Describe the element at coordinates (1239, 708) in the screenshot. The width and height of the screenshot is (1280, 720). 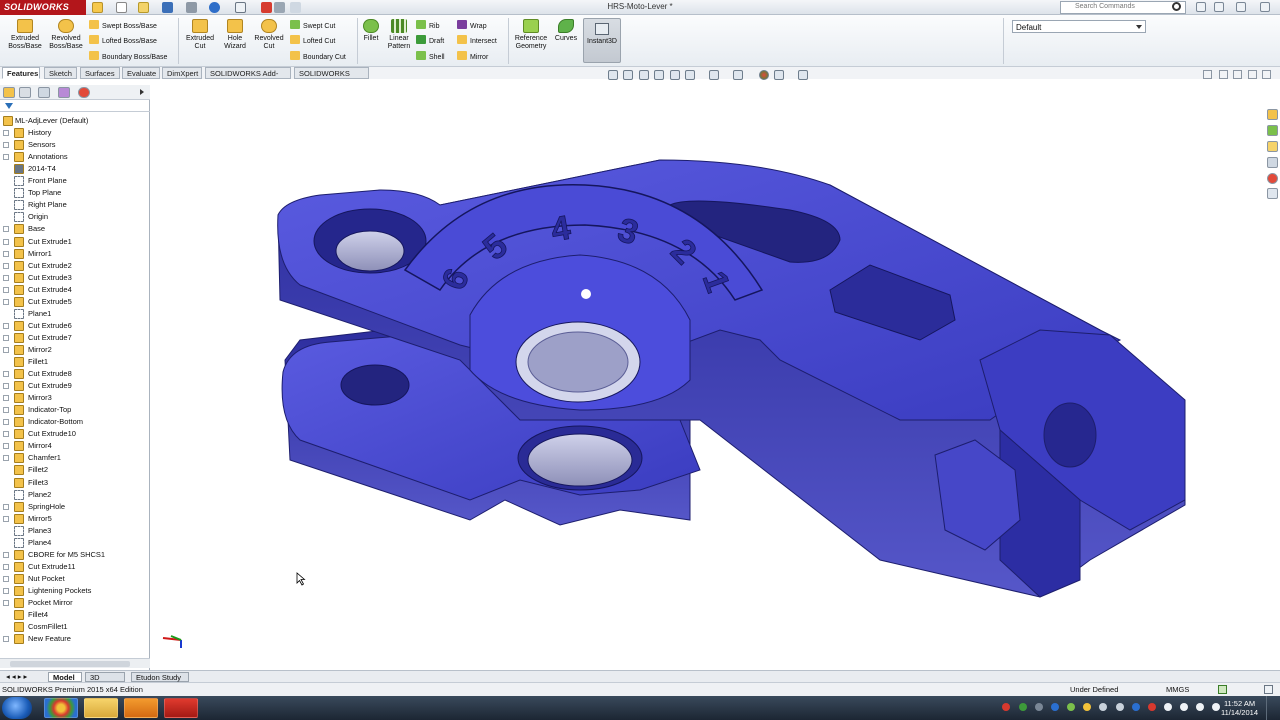
I see `system-clock: 11:52 AM 11/14/2014` at that location.